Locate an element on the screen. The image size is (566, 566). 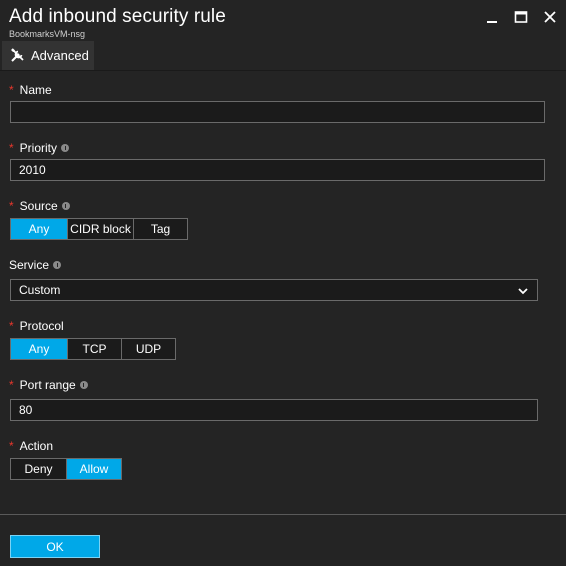
protocol-option-udp: UDP is located at coordinates (148, 349).